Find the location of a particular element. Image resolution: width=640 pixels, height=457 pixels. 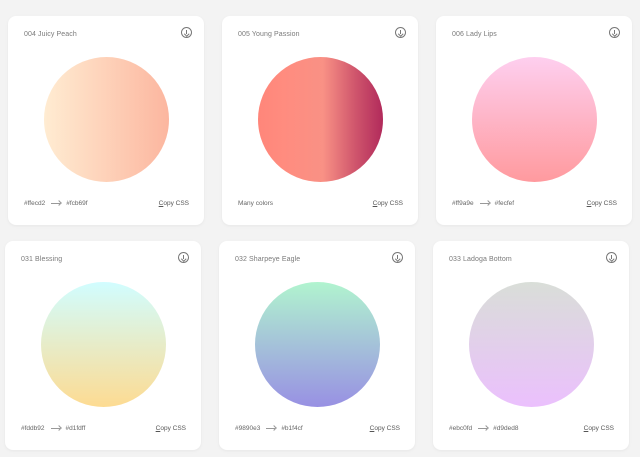

gradient-card-young-passion: 005 Young Passion Many colors Copy CSS is located at coordinates (320, 120).